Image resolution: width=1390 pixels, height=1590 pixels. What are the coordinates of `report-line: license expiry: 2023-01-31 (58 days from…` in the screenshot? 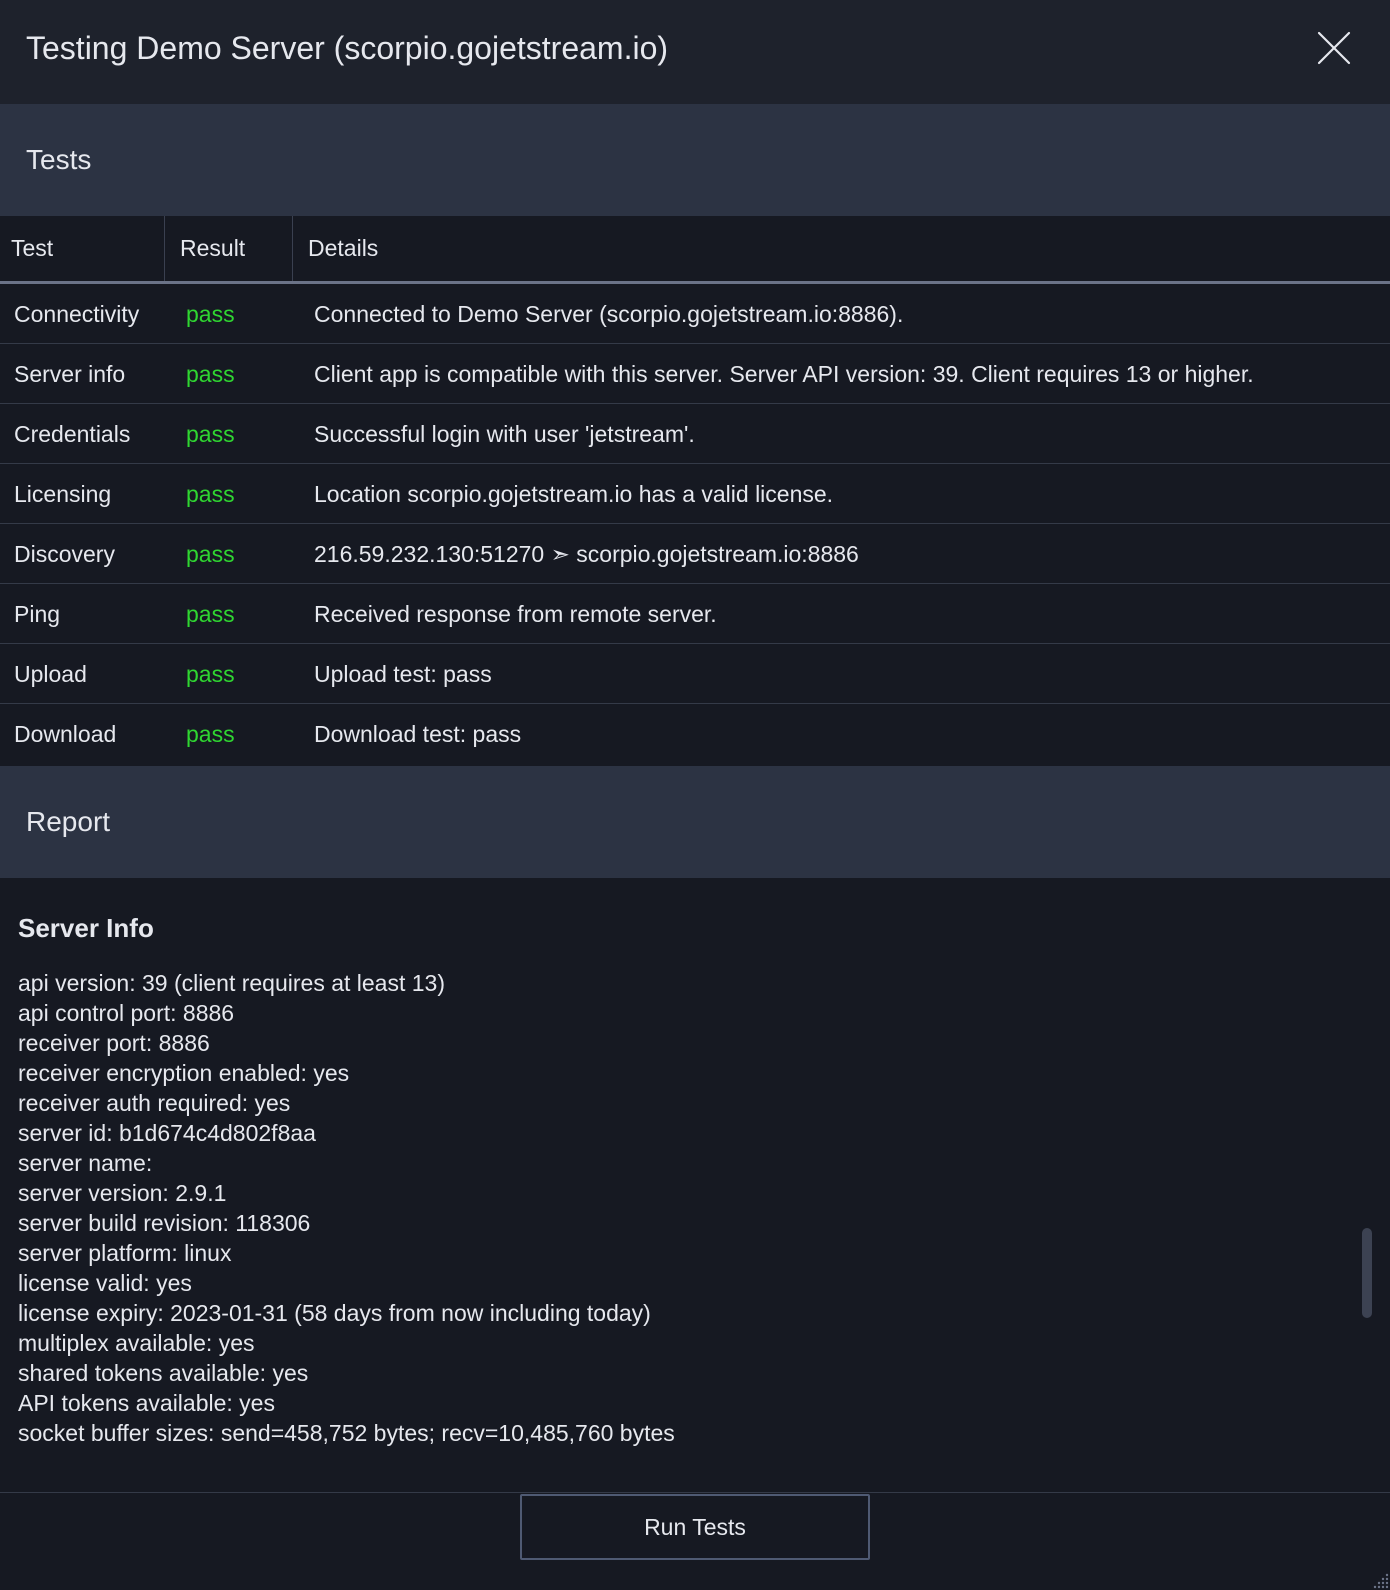 It's located at (334, 1313).